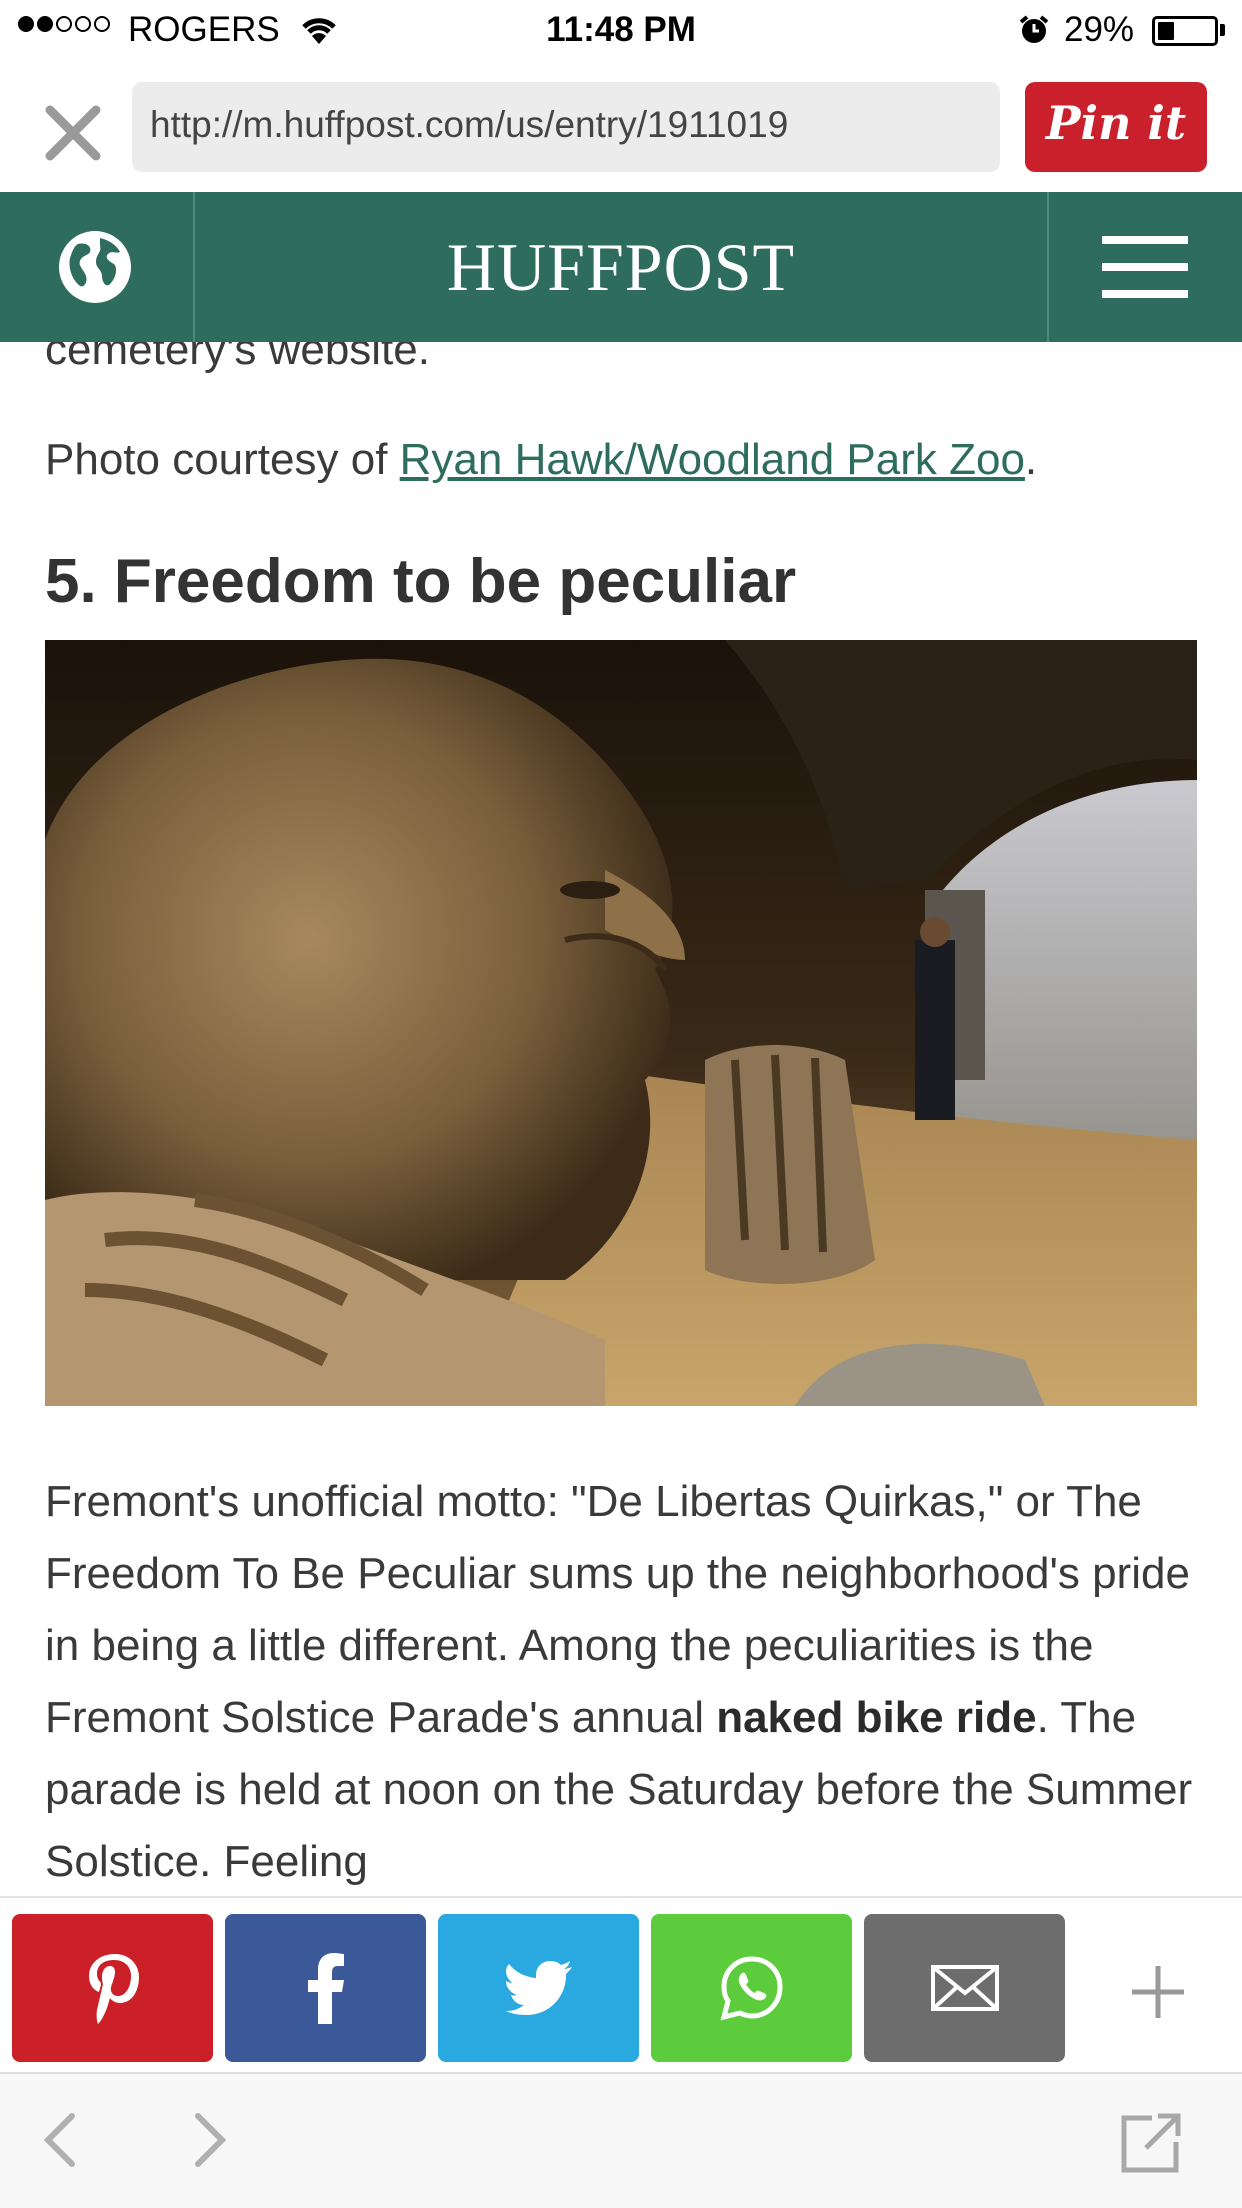 This screenshot has width=1242, height=2208. I want to click on whatsapp-share-button, so click(751, 1988).